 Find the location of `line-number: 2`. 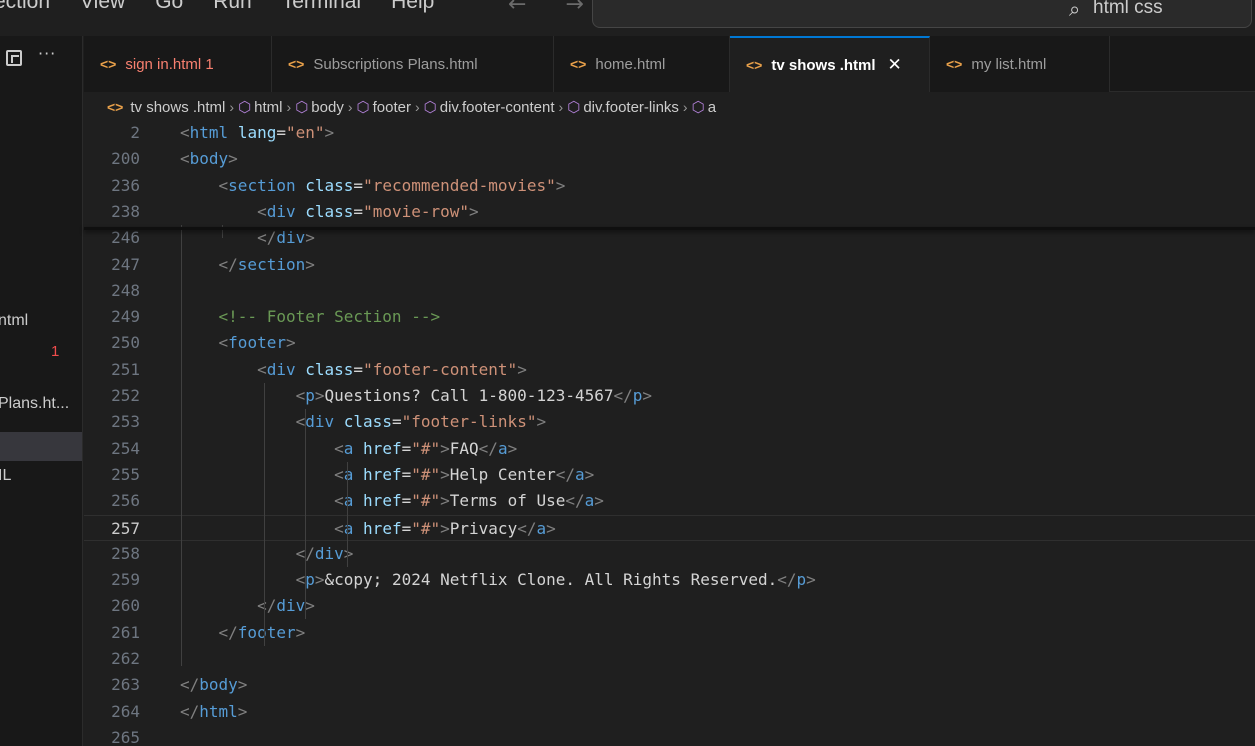

line-number: 2 is located at coordinates (112, 133).